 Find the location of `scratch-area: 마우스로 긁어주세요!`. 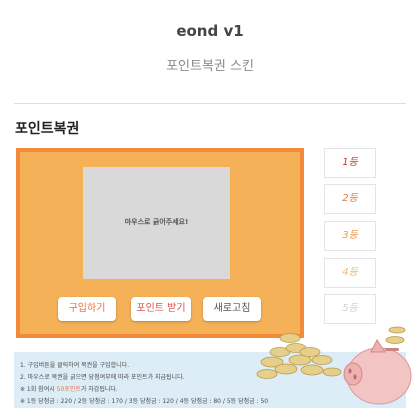

scratch-area: 마우스로 긁어주세요! is located at coordinates (156, 223).